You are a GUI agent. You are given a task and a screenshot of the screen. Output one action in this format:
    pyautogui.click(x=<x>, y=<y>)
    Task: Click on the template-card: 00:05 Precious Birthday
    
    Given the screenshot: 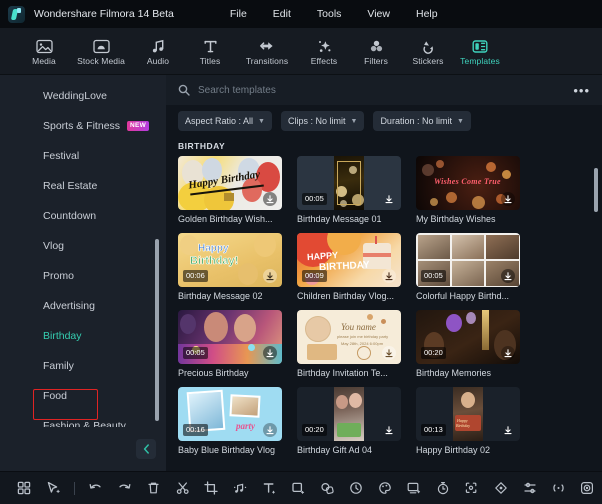 What is the action you would take?
    pyautogui.click(x=230, y=344)
    